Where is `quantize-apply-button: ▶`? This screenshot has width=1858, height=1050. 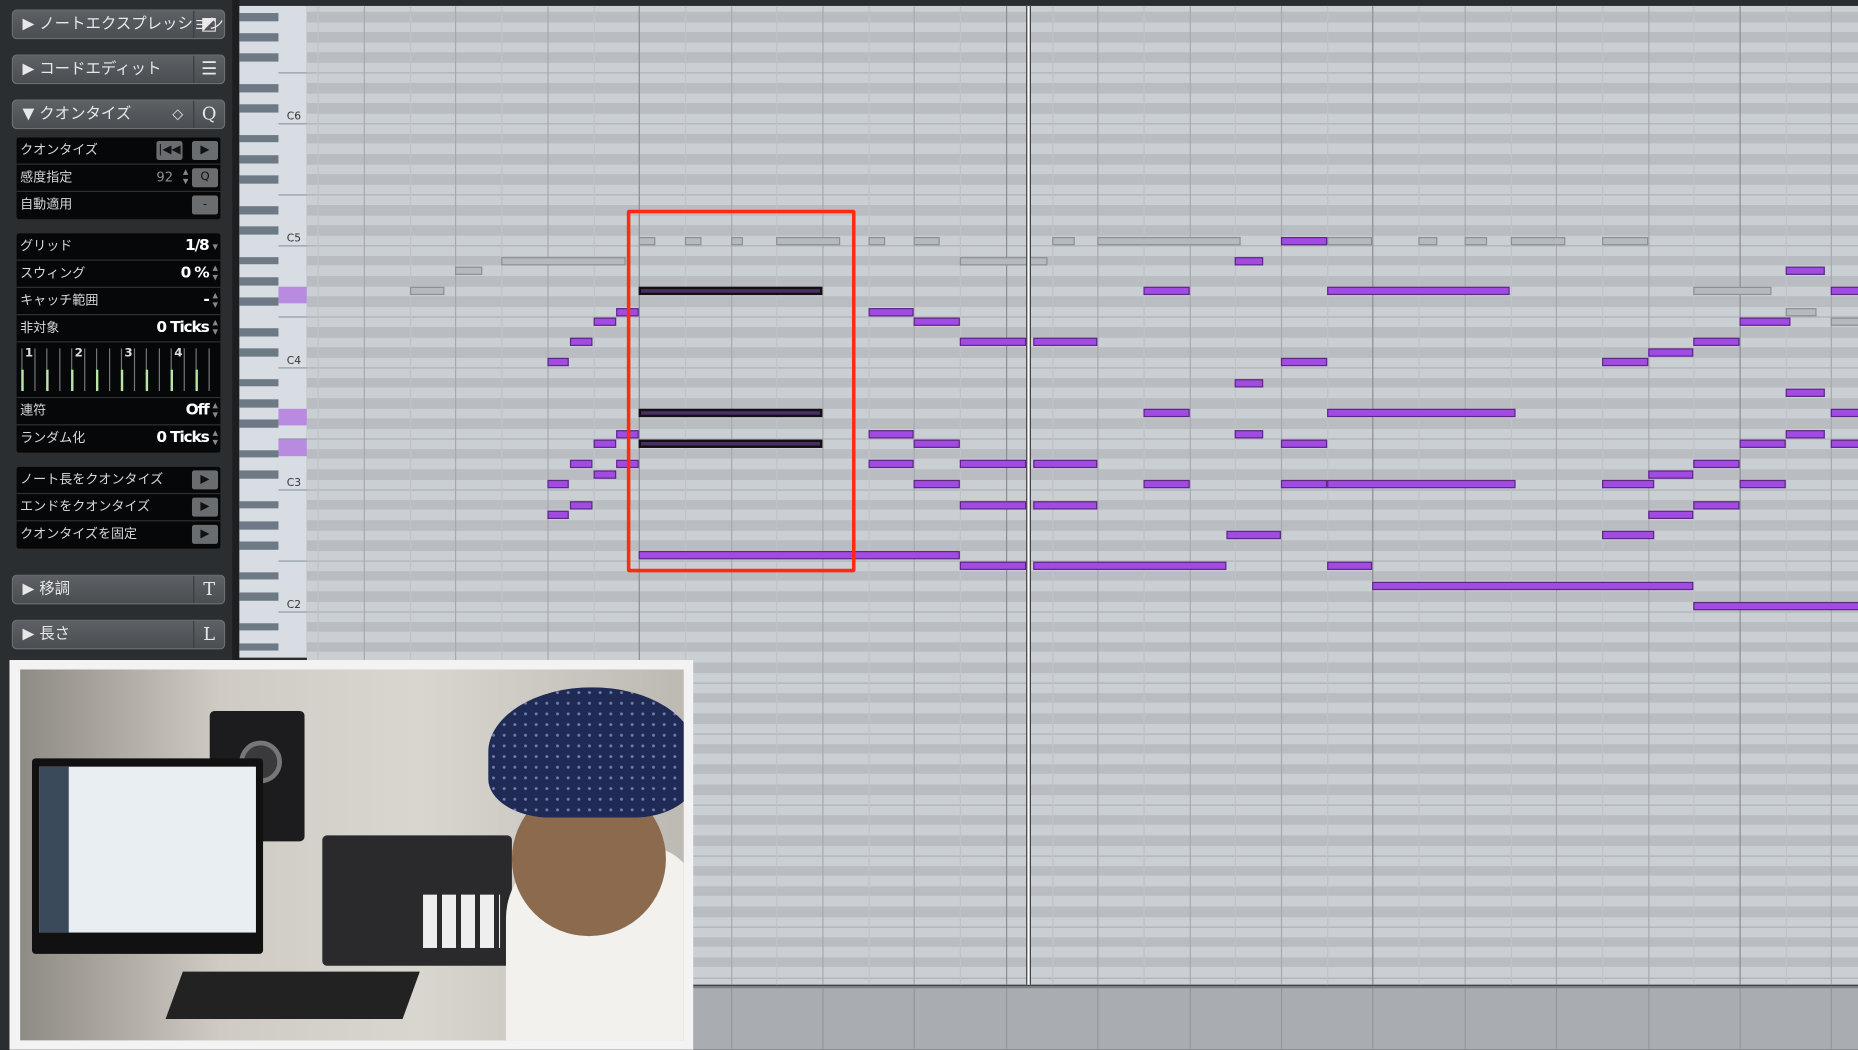 quantize-apply-button: ▶ is located at coordinates (205, 150).